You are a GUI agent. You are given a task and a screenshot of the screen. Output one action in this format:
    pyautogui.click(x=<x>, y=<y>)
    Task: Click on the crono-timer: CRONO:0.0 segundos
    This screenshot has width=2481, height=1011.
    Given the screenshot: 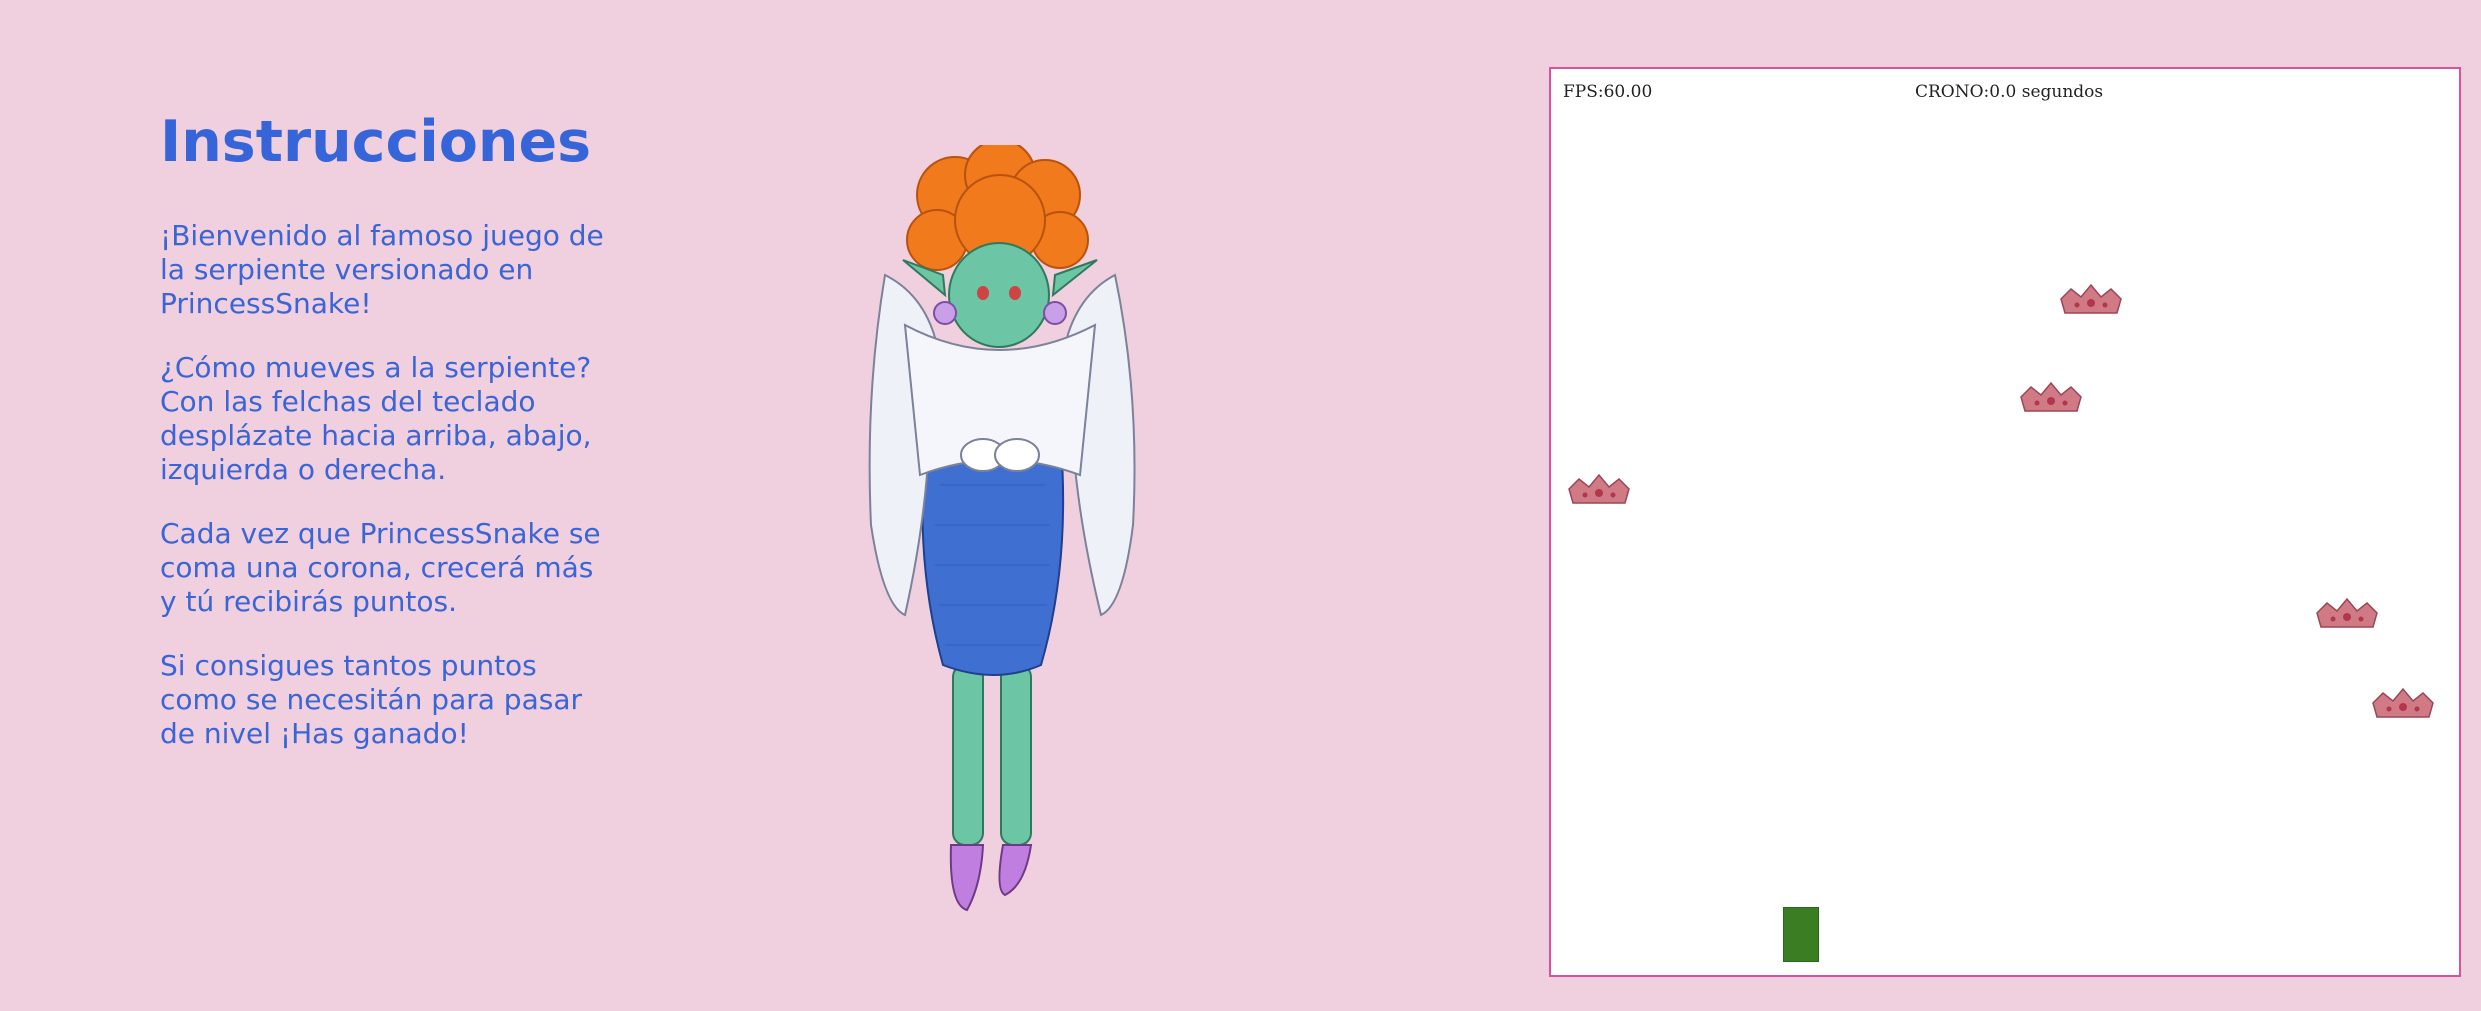 What is the action you would take?
    pyautogui.click(x=2009, y=92)
    